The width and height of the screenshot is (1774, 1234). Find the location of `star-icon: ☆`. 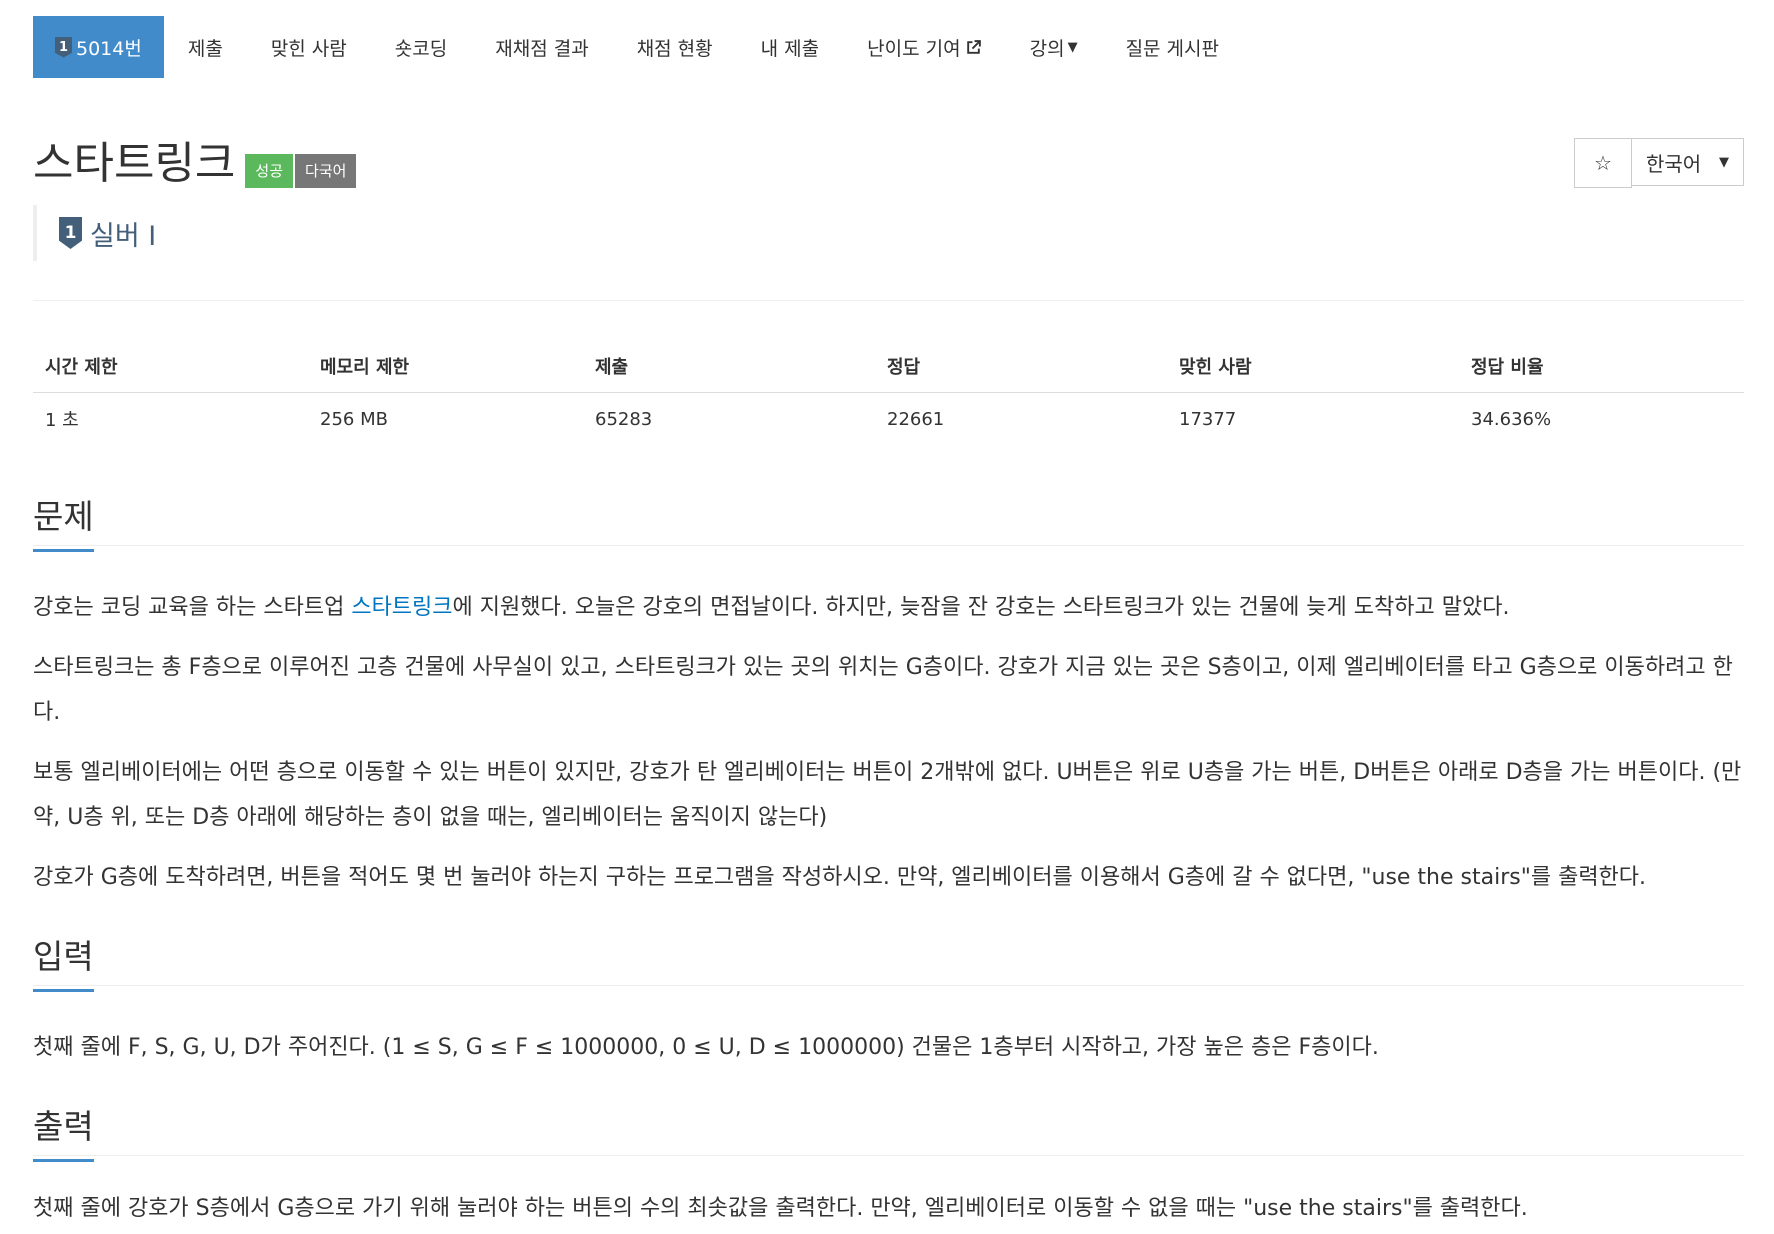

star-icon: ☆ is located at coordinates (1603, 163).